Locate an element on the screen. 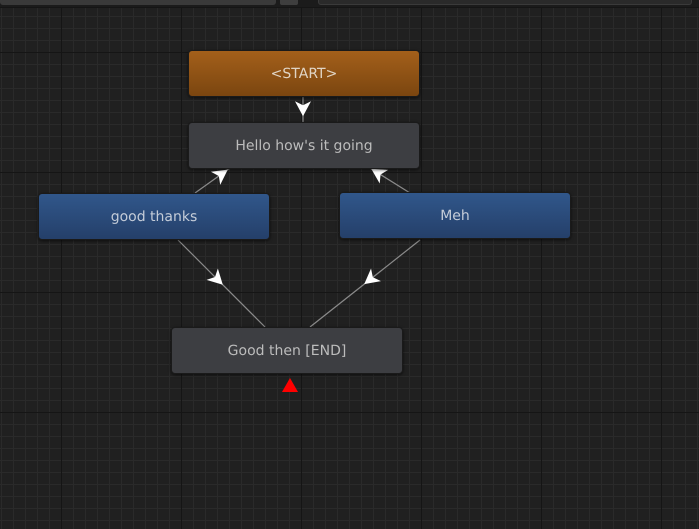 Image resolution: width=699 pixels, height=529 pixels. toolbar-button is located at coordinates (289, 2).